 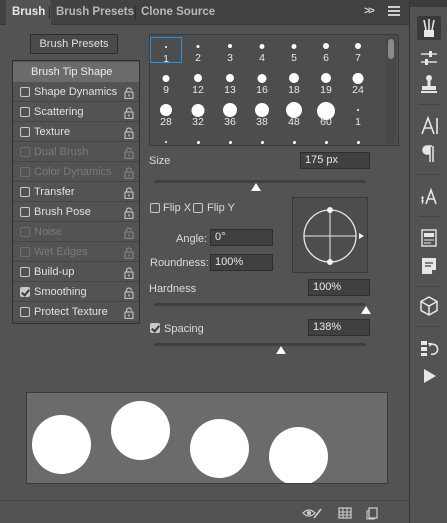 I want to click on brush-tip-scroll-thumb, so click(x=391, y=49).